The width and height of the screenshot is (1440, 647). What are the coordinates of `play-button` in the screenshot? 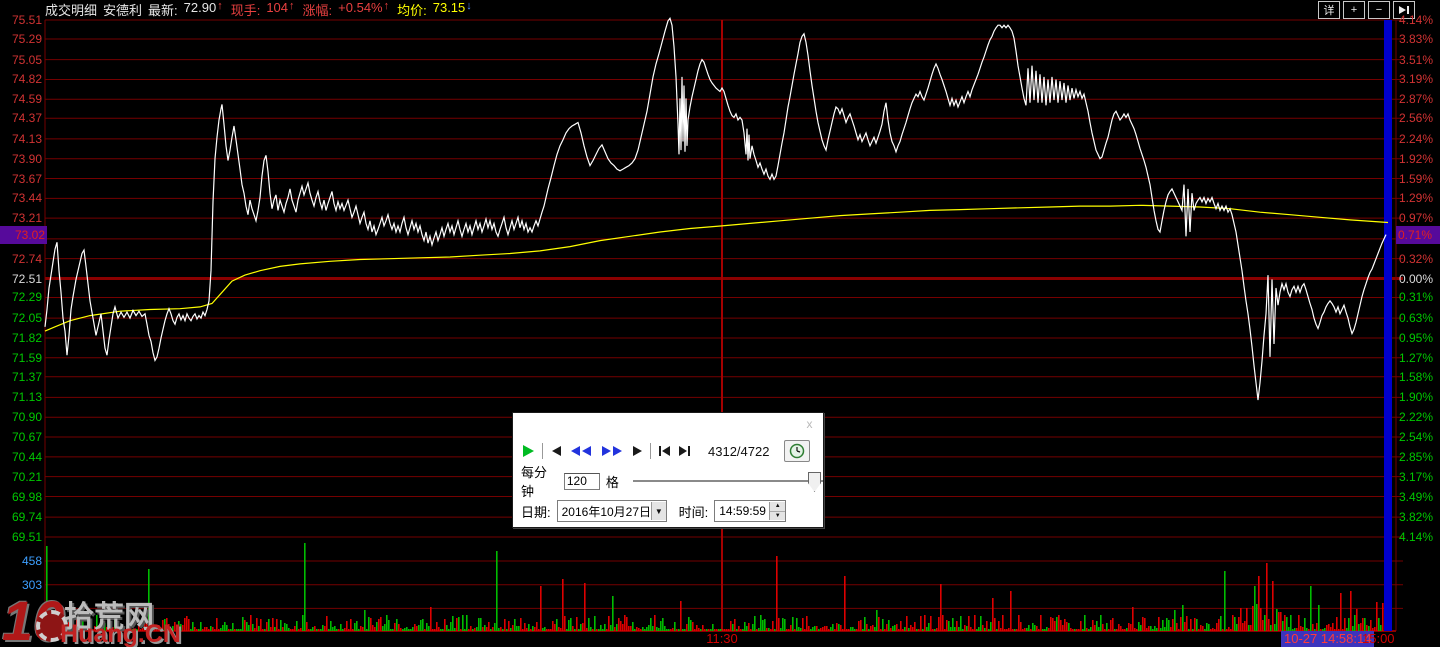 It's located at (528, 451).